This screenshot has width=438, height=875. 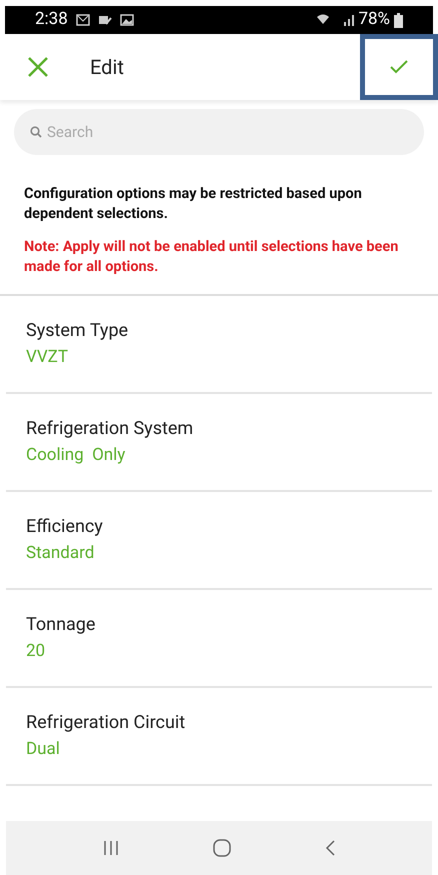 What do you see at coordinates (212, 257) in the screenshot?
I see `note-text: Note: Apply will not be enabled until selections have been made for all options.` at bounding box center [212, 257].